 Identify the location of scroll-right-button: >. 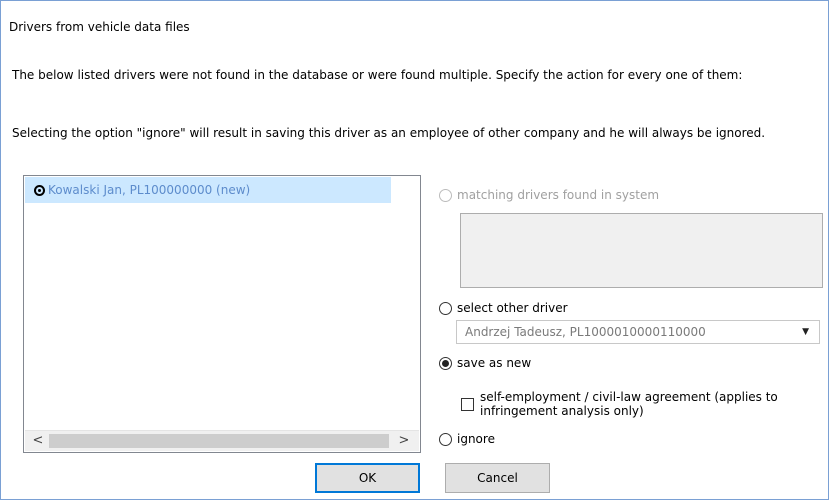
(404, 441).